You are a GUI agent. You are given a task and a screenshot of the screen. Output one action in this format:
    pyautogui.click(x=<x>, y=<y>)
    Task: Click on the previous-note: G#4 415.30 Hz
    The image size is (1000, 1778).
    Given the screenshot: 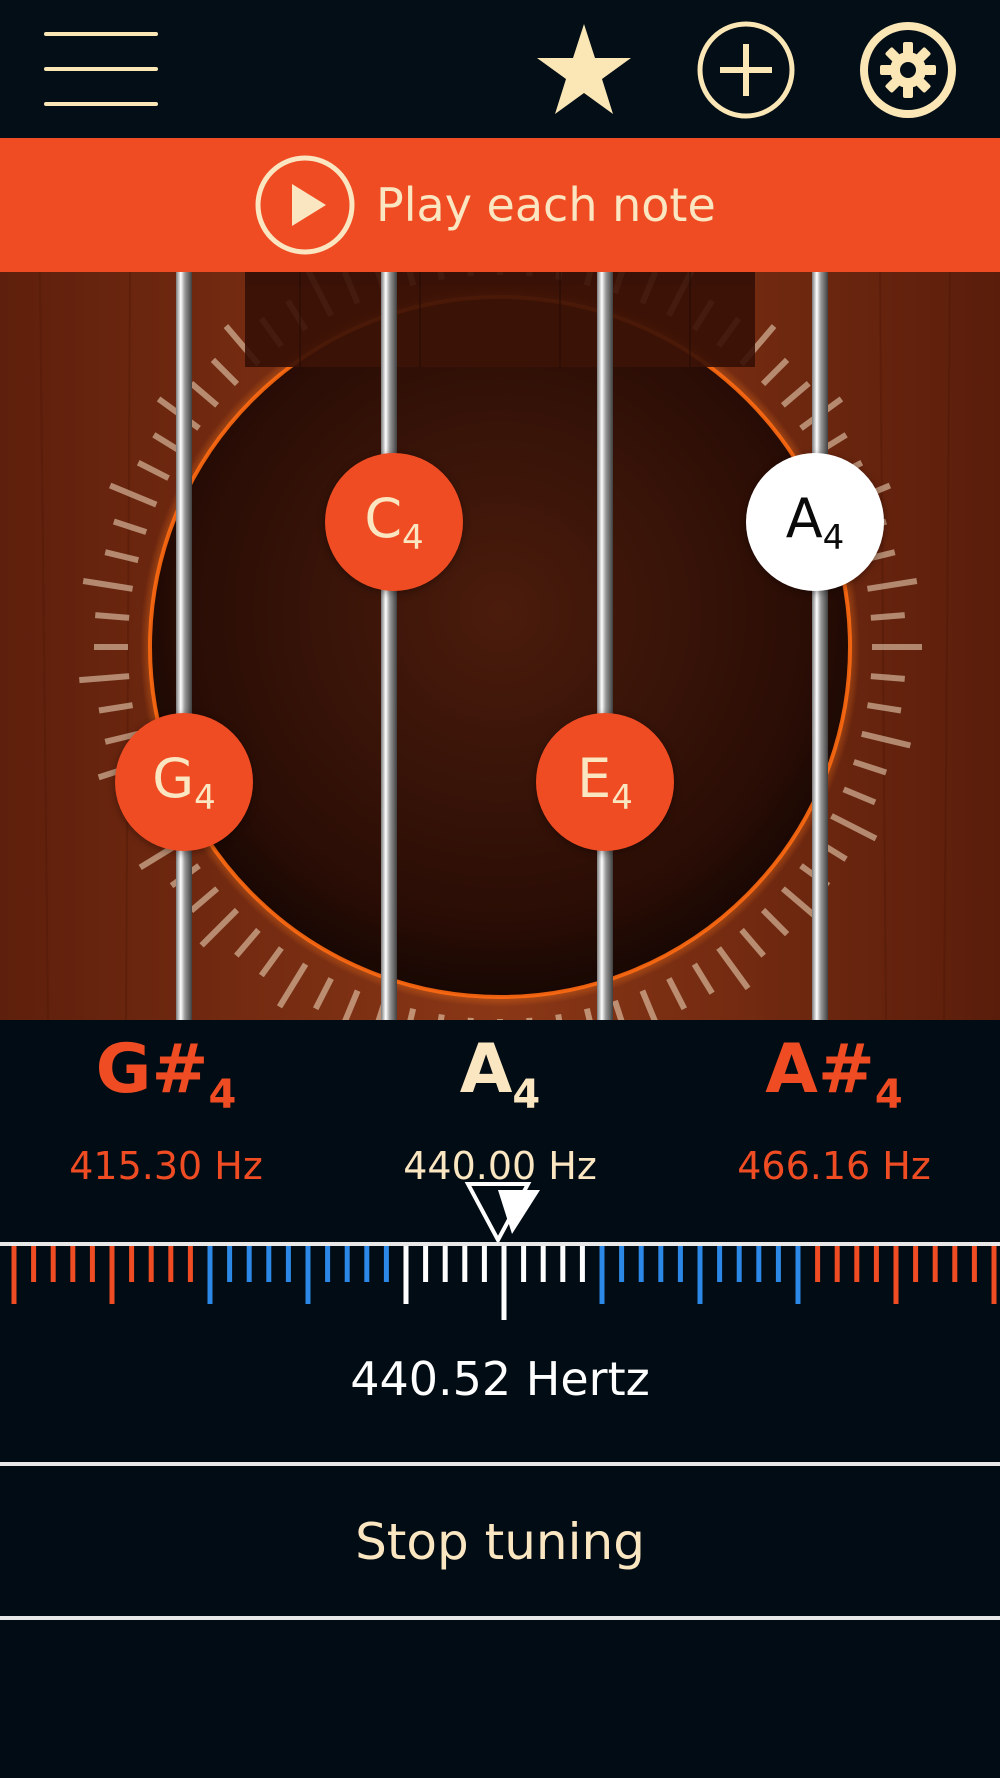 What is the action you would take?
    pyautogui.click(x=166, y=1110)
    